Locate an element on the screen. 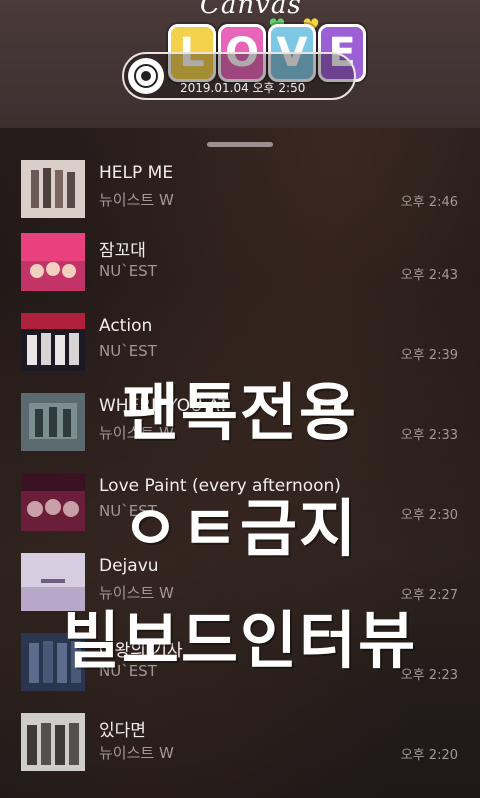 The width and height of the screenshot is (480, 798). now-playing-pill: 2019.01.04 오후 2:50 is located at coordinates (239, 76).